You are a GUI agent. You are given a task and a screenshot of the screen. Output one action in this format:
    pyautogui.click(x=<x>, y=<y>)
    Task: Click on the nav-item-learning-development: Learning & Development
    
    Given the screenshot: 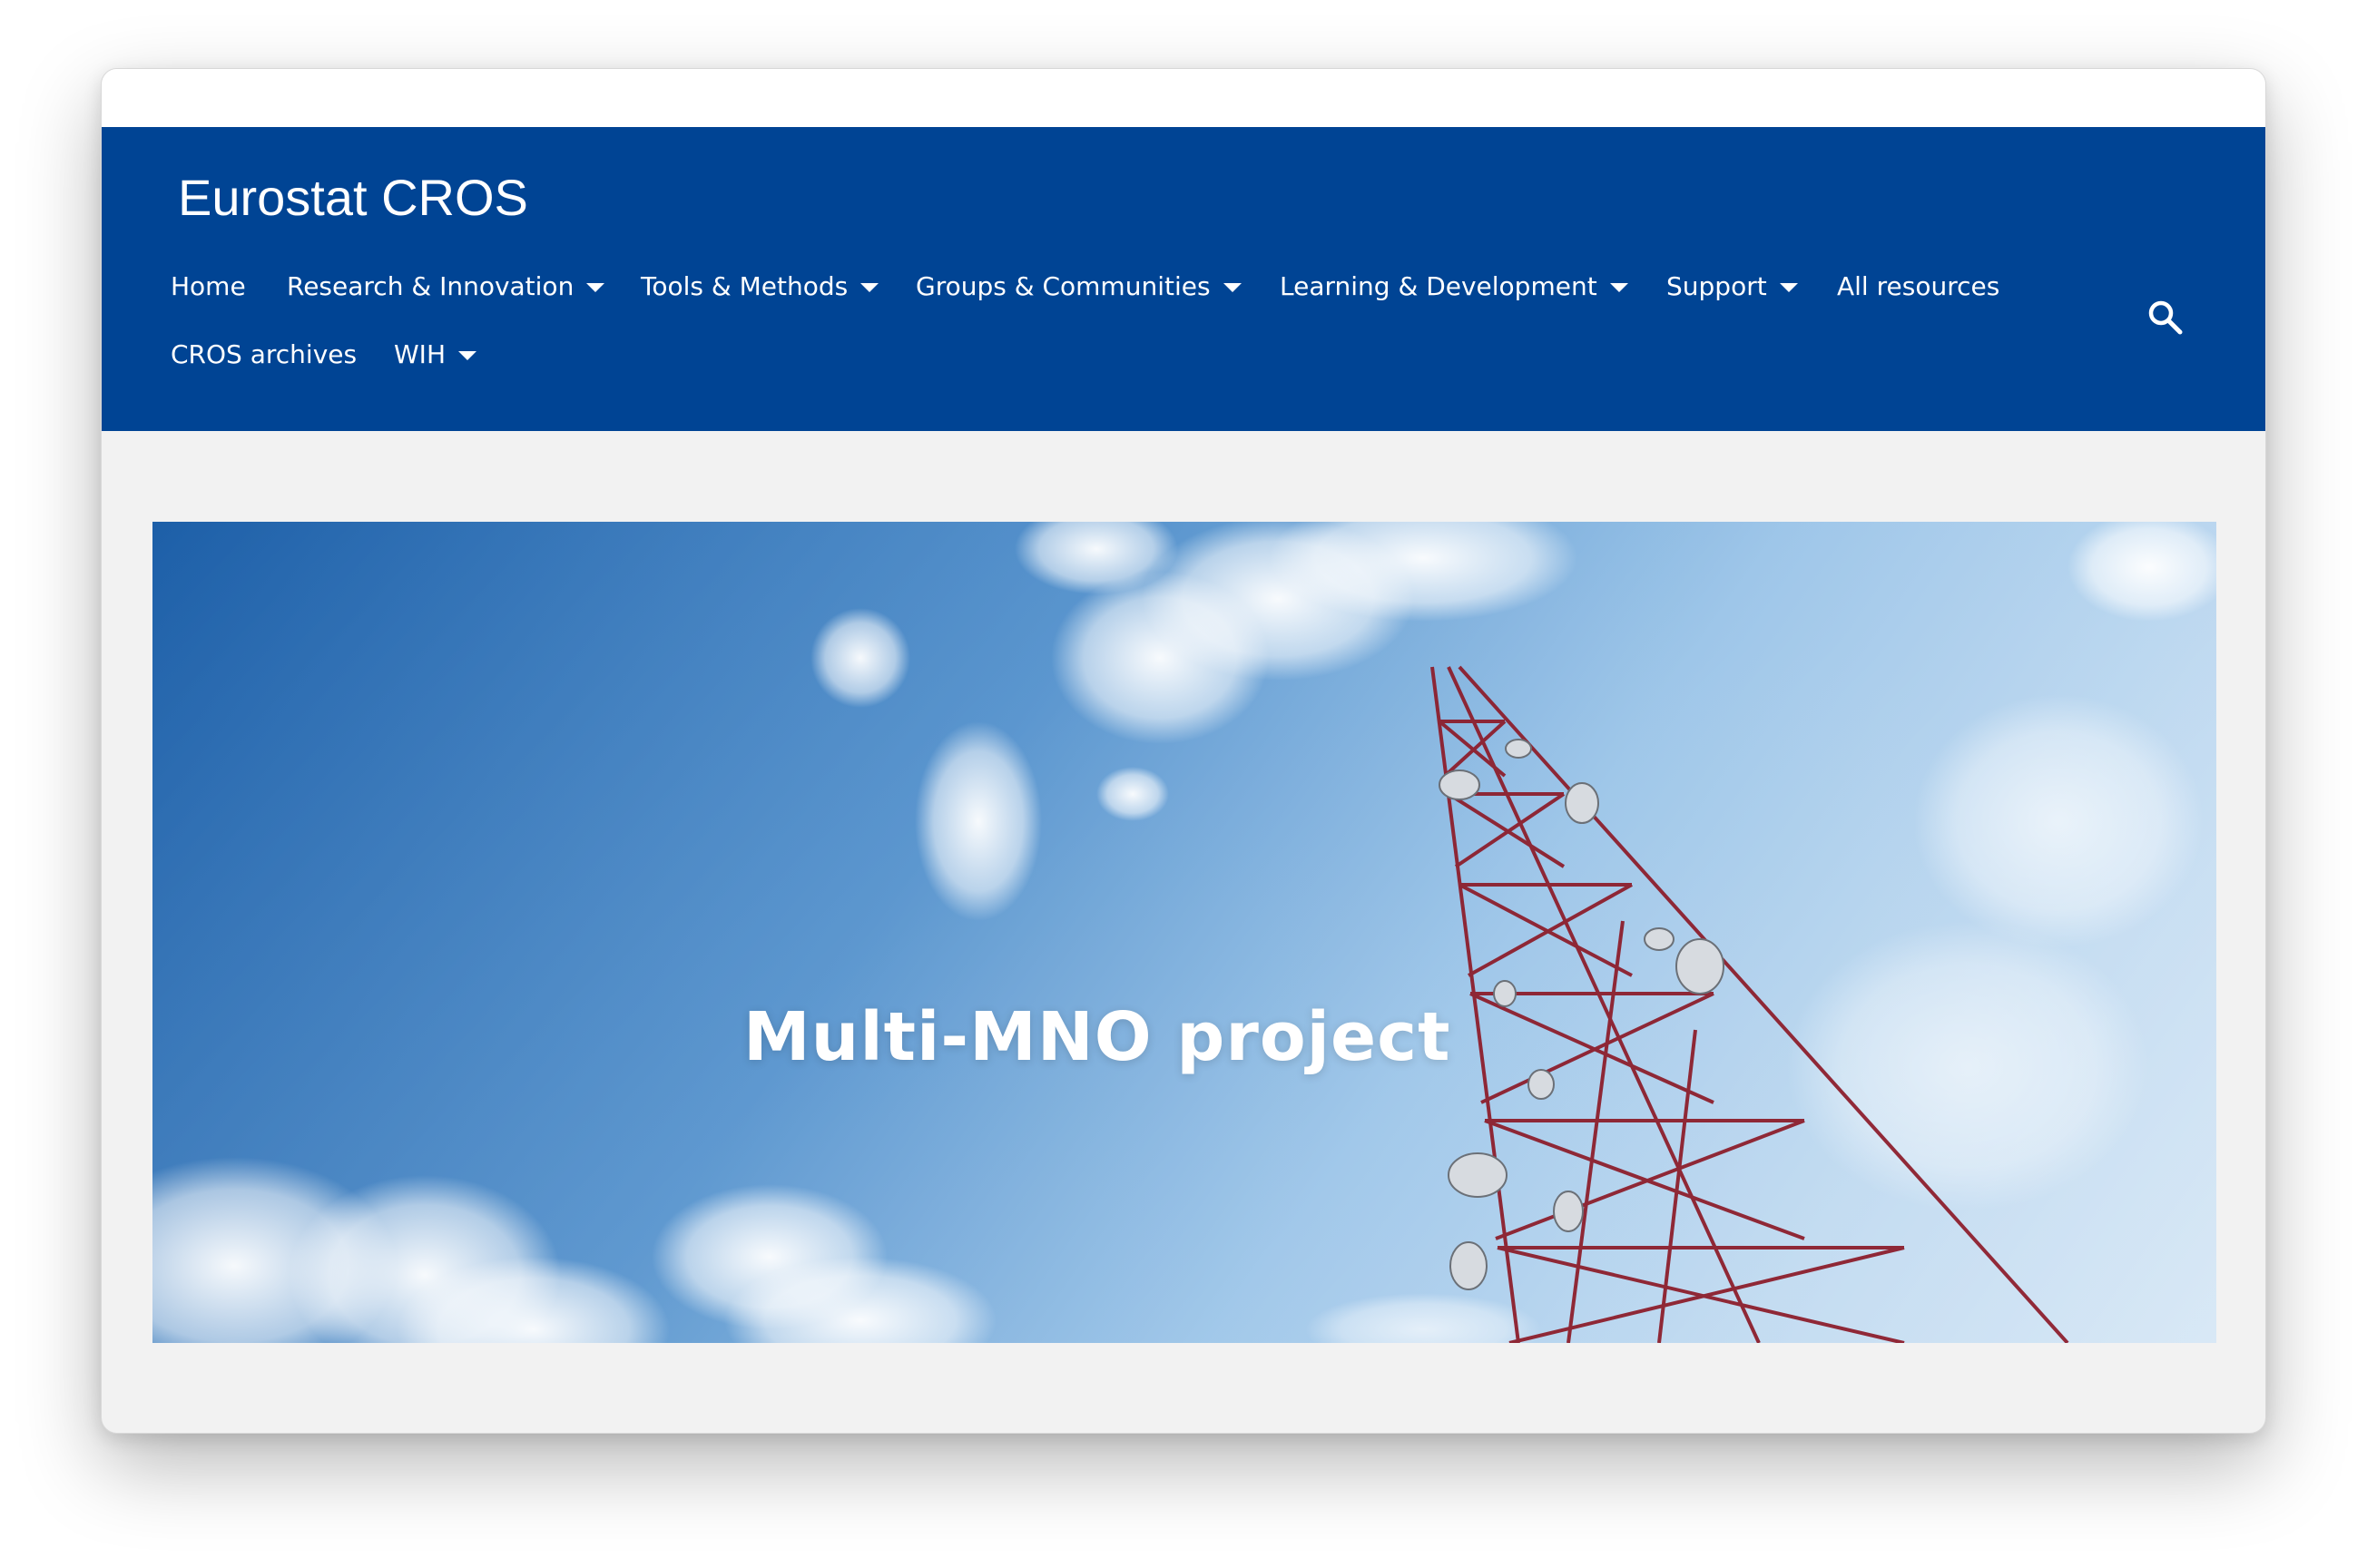 What is the action you would take?
    pyautogui.click(x=1454, y=286)
    